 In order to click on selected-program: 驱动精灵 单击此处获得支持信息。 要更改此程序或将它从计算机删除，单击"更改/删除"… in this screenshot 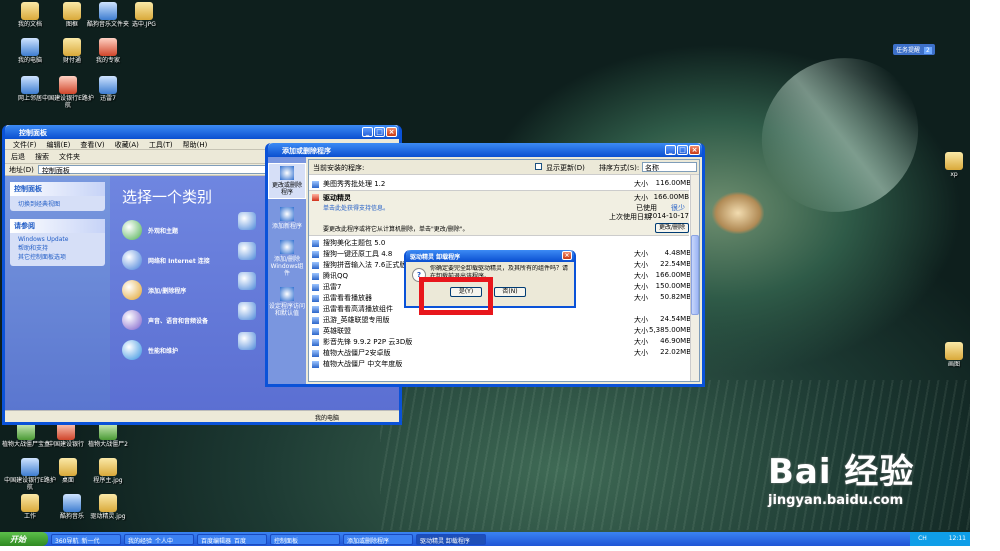, I will do `click(499, 213)`.